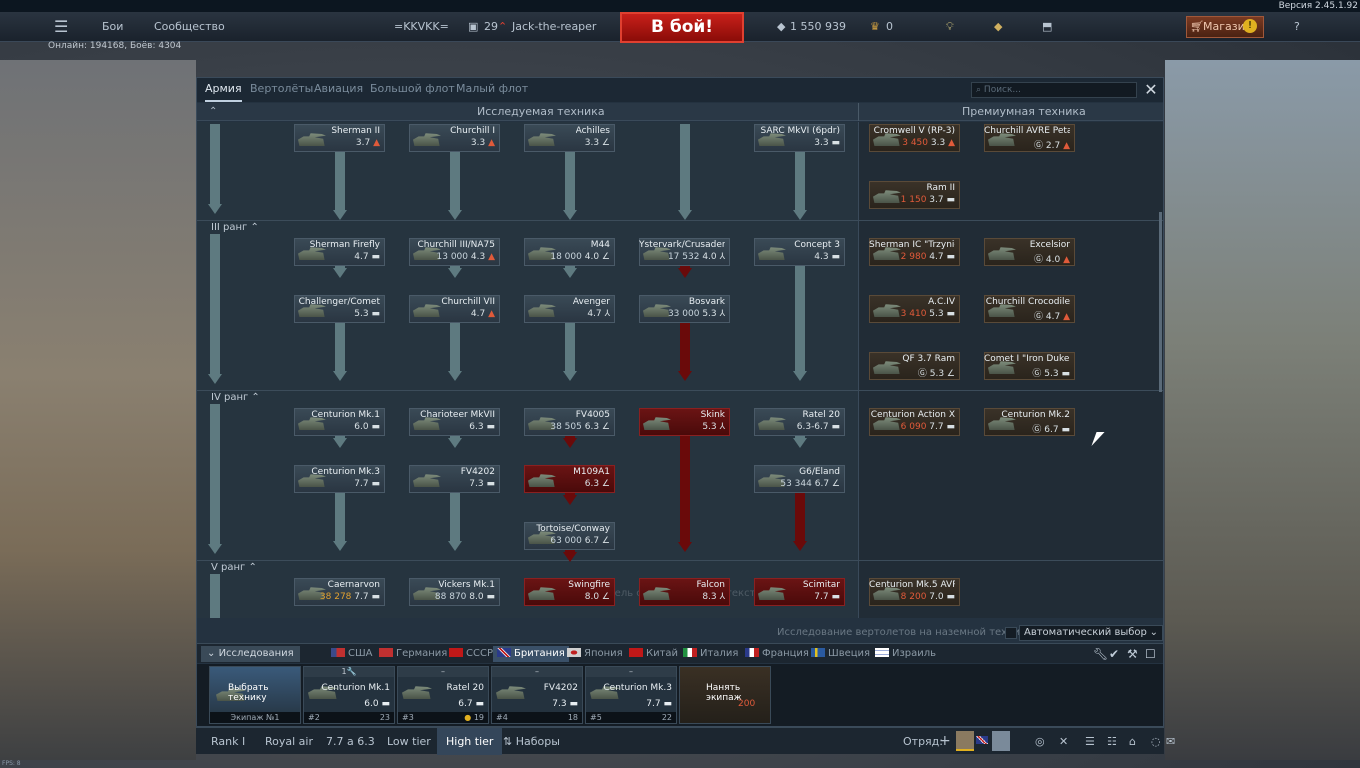  What do you see at coordinates (1047, 27) in the screenshot?
I see `coupon-icon: ⬒` at bounding box center [1047, 27].